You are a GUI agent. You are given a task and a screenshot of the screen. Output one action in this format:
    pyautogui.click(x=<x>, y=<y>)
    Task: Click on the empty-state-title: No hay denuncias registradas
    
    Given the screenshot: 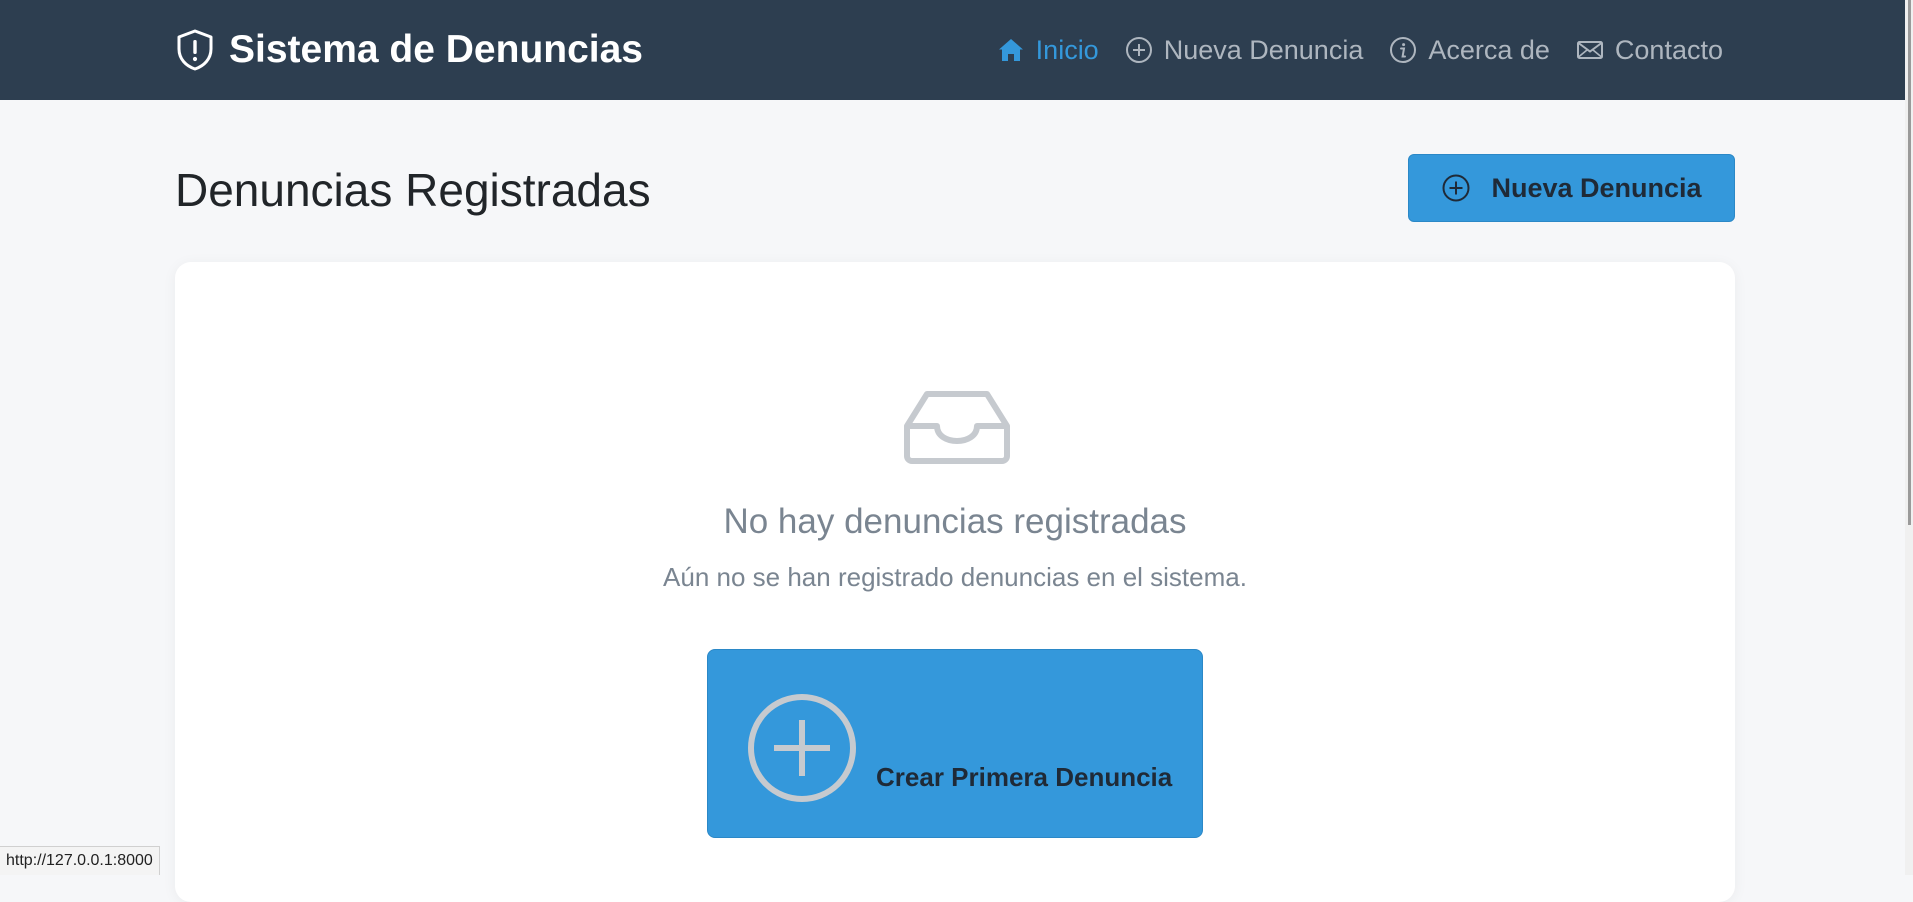 What is the action you would take?
    pyautogui.click(x=955, y=521)
    